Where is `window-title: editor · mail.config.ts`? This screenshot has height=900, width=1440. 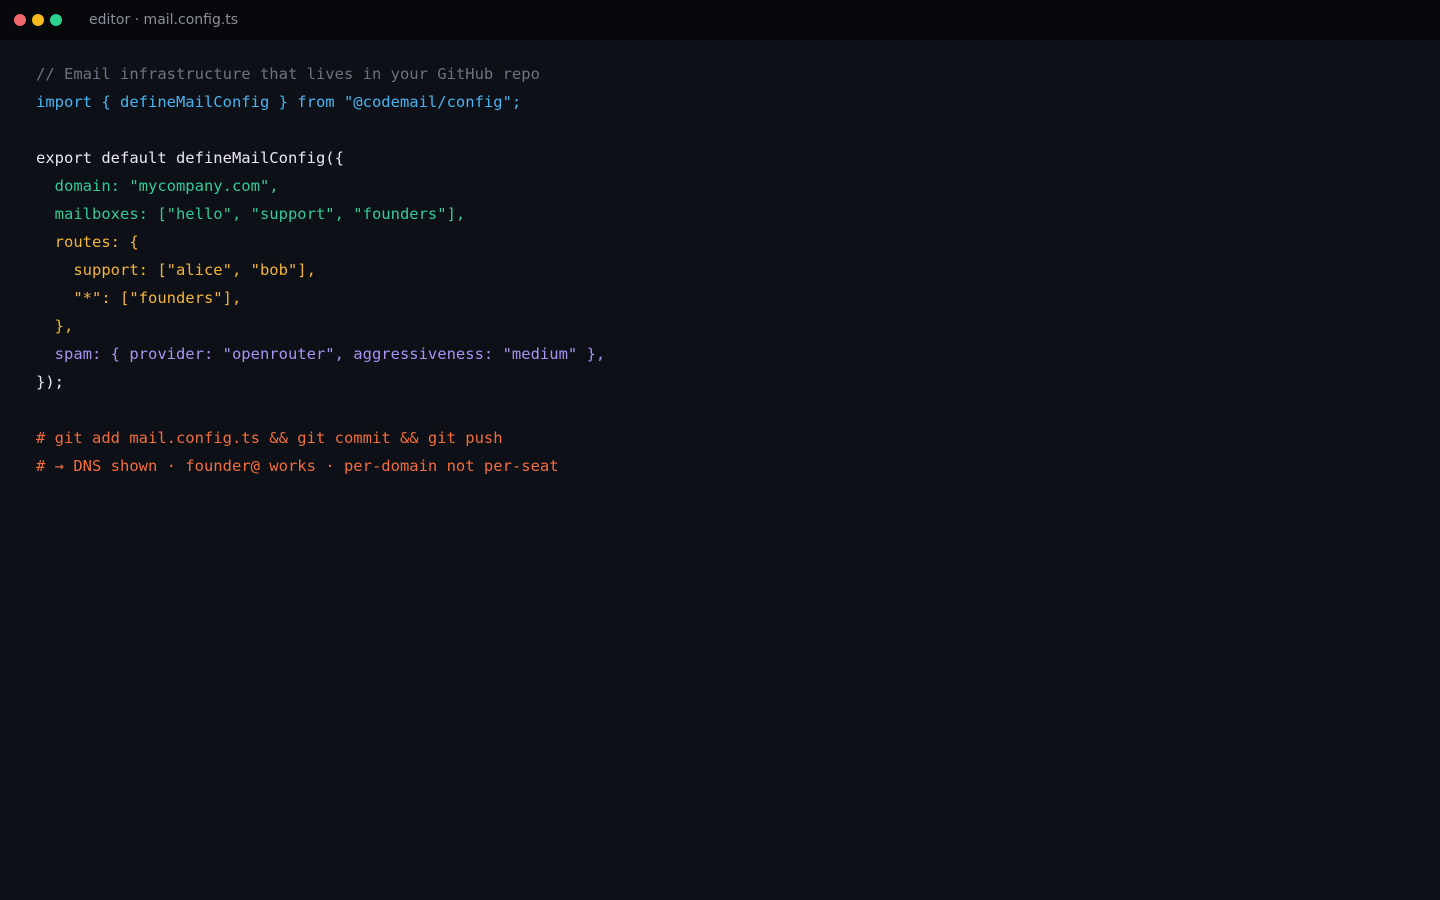
window-title: editor · mail.config.ts is located at coordinates (164, 20).